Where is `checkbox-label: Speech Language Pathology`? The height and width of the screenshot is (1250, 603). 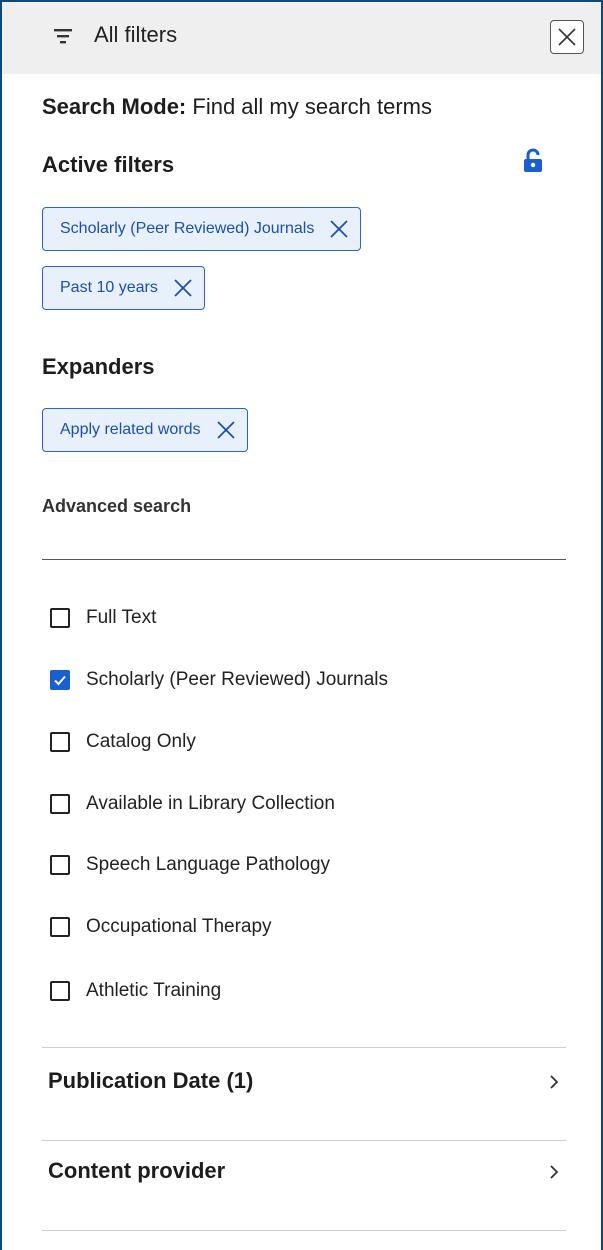
checkbox-label: Speech Language Pathology is located at coordinates (208, 864).